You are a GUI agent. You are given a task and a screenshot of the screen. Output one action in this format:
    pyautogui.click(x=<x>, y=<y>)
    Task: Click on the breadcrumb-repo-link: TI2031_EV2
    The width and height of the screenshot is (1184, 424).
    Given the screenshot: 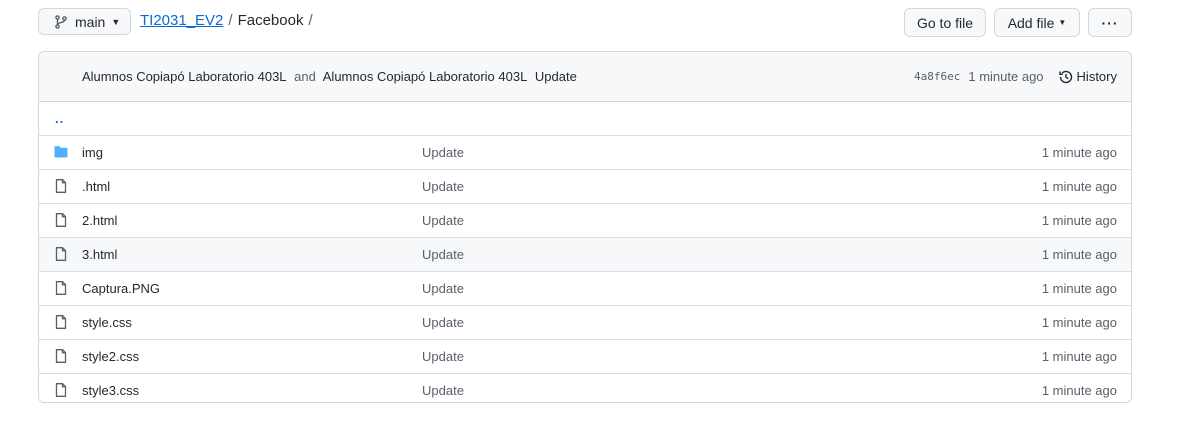 What is the action you would take?
    pyautogui.click(x=181, y=20)
    